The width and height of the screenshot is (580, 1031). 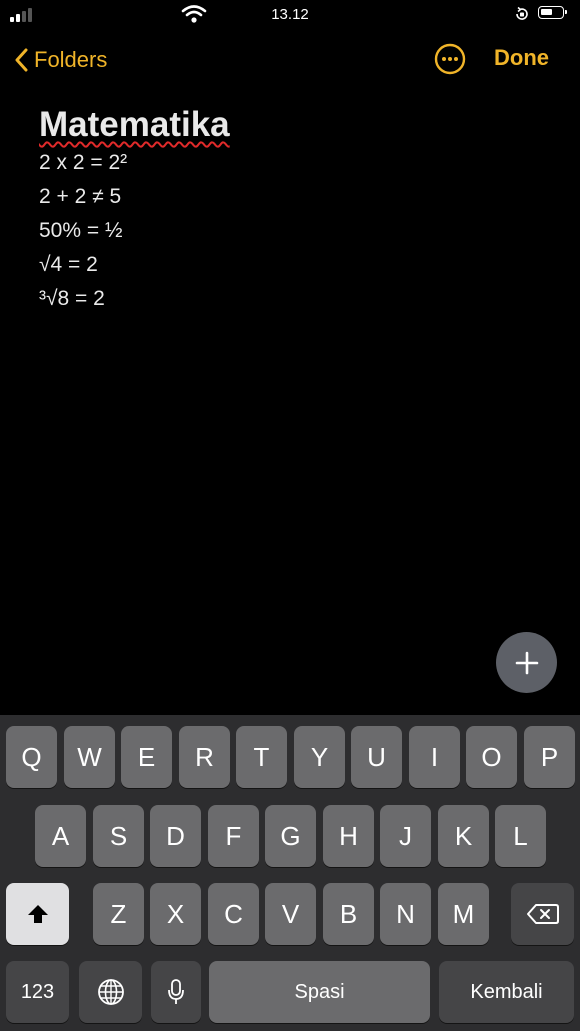 I want to click on plus-icon, so click(x=526, y=662).